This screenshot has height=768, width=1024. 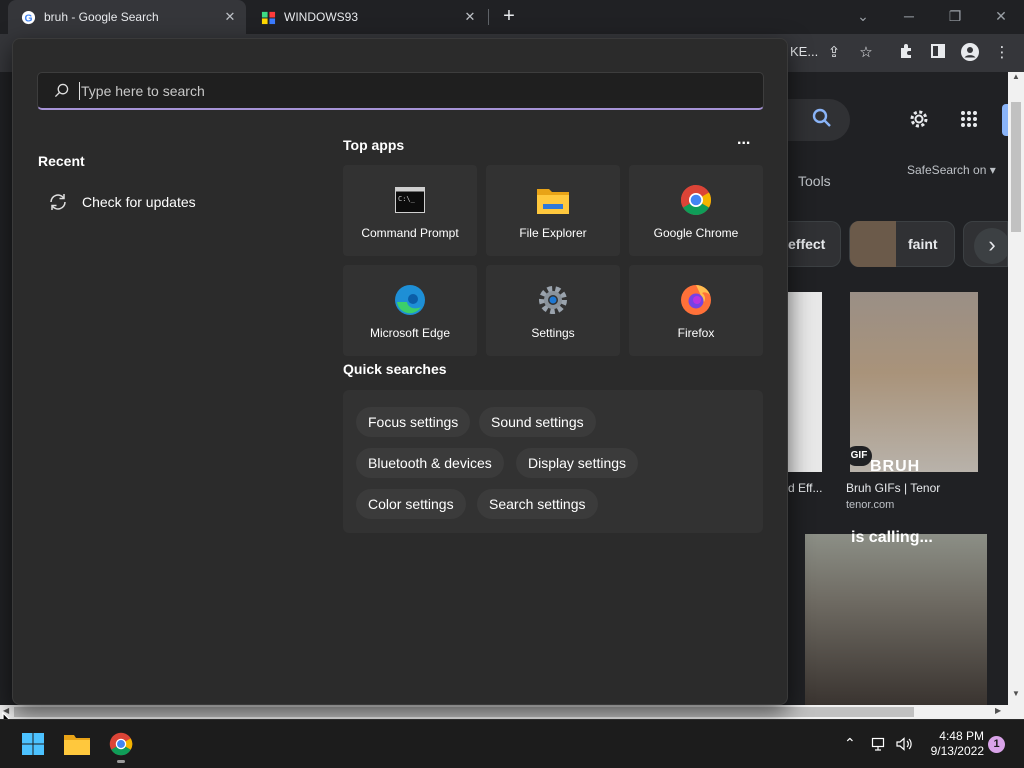 I want to click on new-tab-button: +, so click(x=509, y=17).